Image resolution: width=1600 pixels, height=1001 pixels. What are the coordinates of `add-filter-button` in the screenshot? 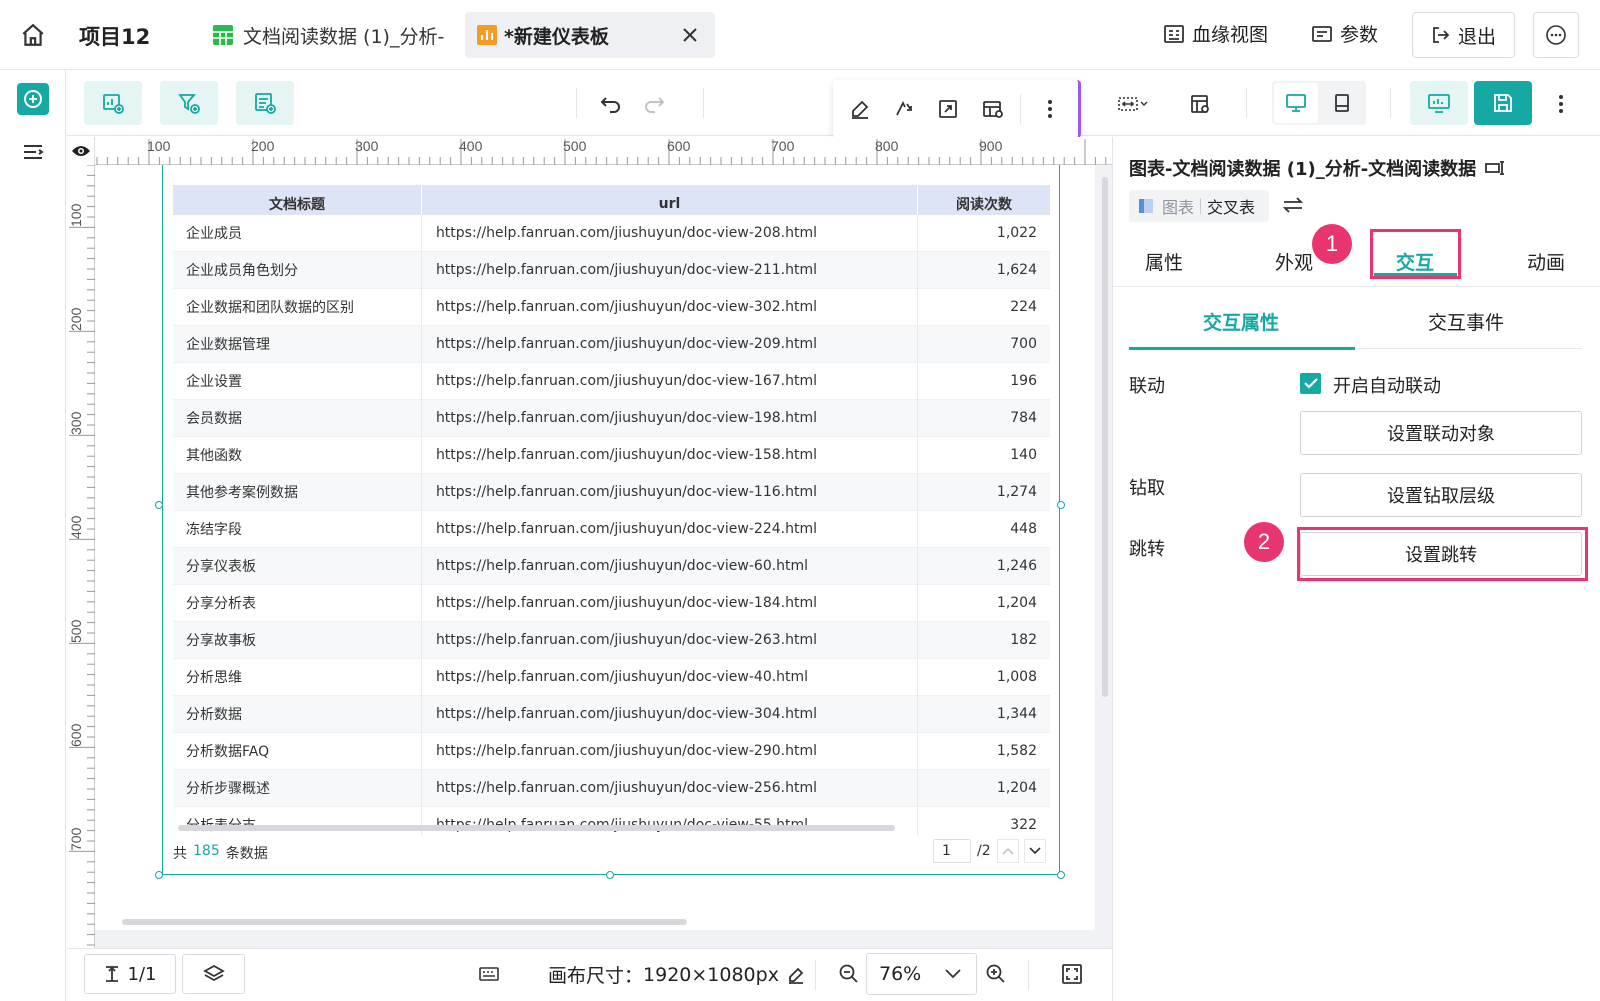 It's located at (189, 103).